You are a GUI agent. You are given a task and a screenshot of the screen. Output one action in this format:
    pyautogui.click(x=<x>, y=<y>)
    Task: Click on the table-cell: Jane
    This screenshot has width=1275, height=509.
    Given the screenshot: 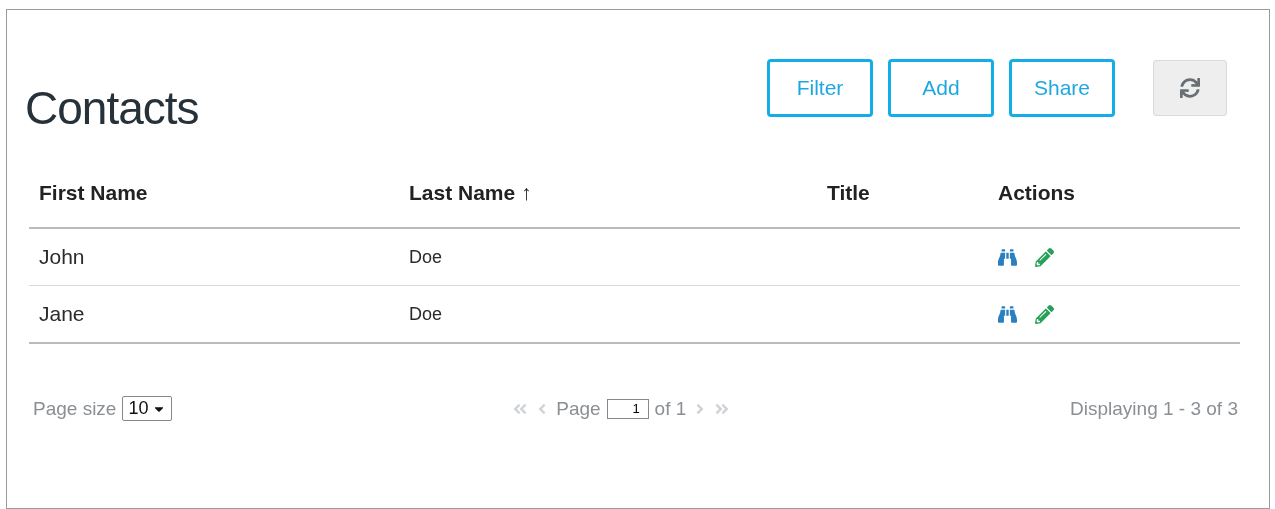 What is the action you would take?
    pyautogui.click(x=214, y=314)
    